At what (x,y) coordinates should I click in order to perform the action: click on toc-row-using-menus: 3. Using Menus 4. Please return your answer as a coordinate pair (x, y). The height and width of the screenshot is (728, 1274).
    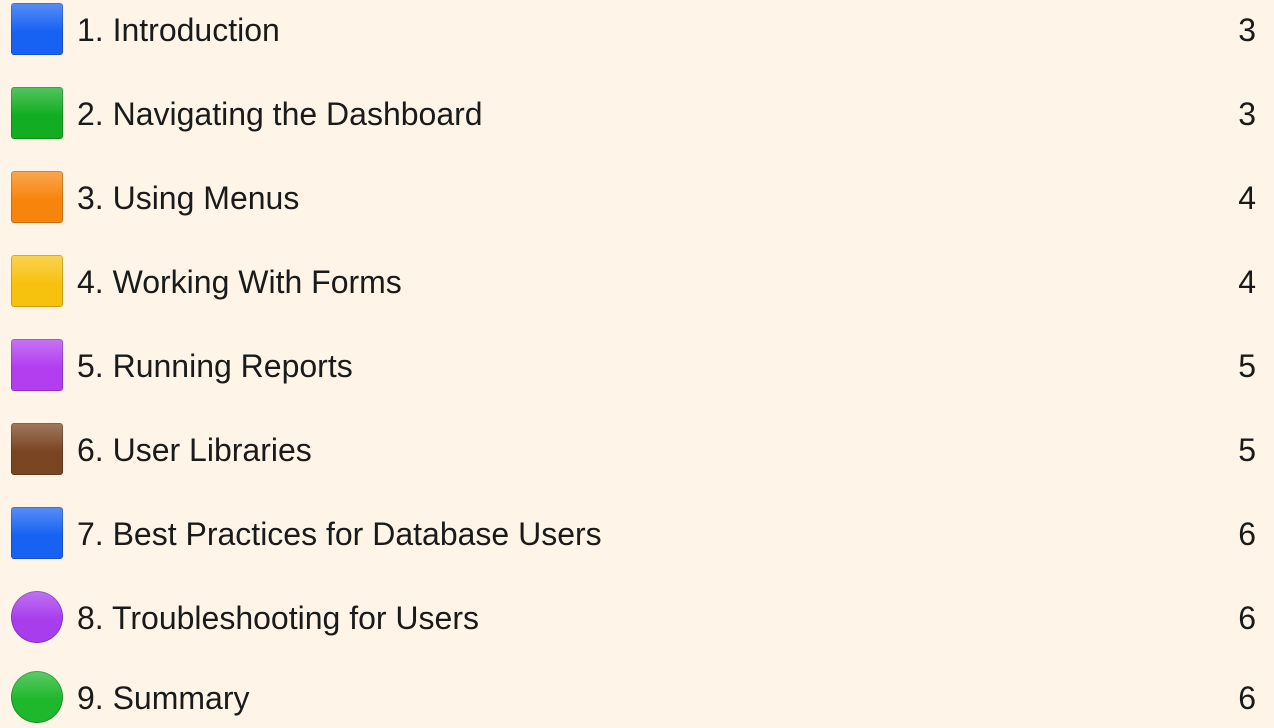
    Looking at the image, I should click on (637, 198).